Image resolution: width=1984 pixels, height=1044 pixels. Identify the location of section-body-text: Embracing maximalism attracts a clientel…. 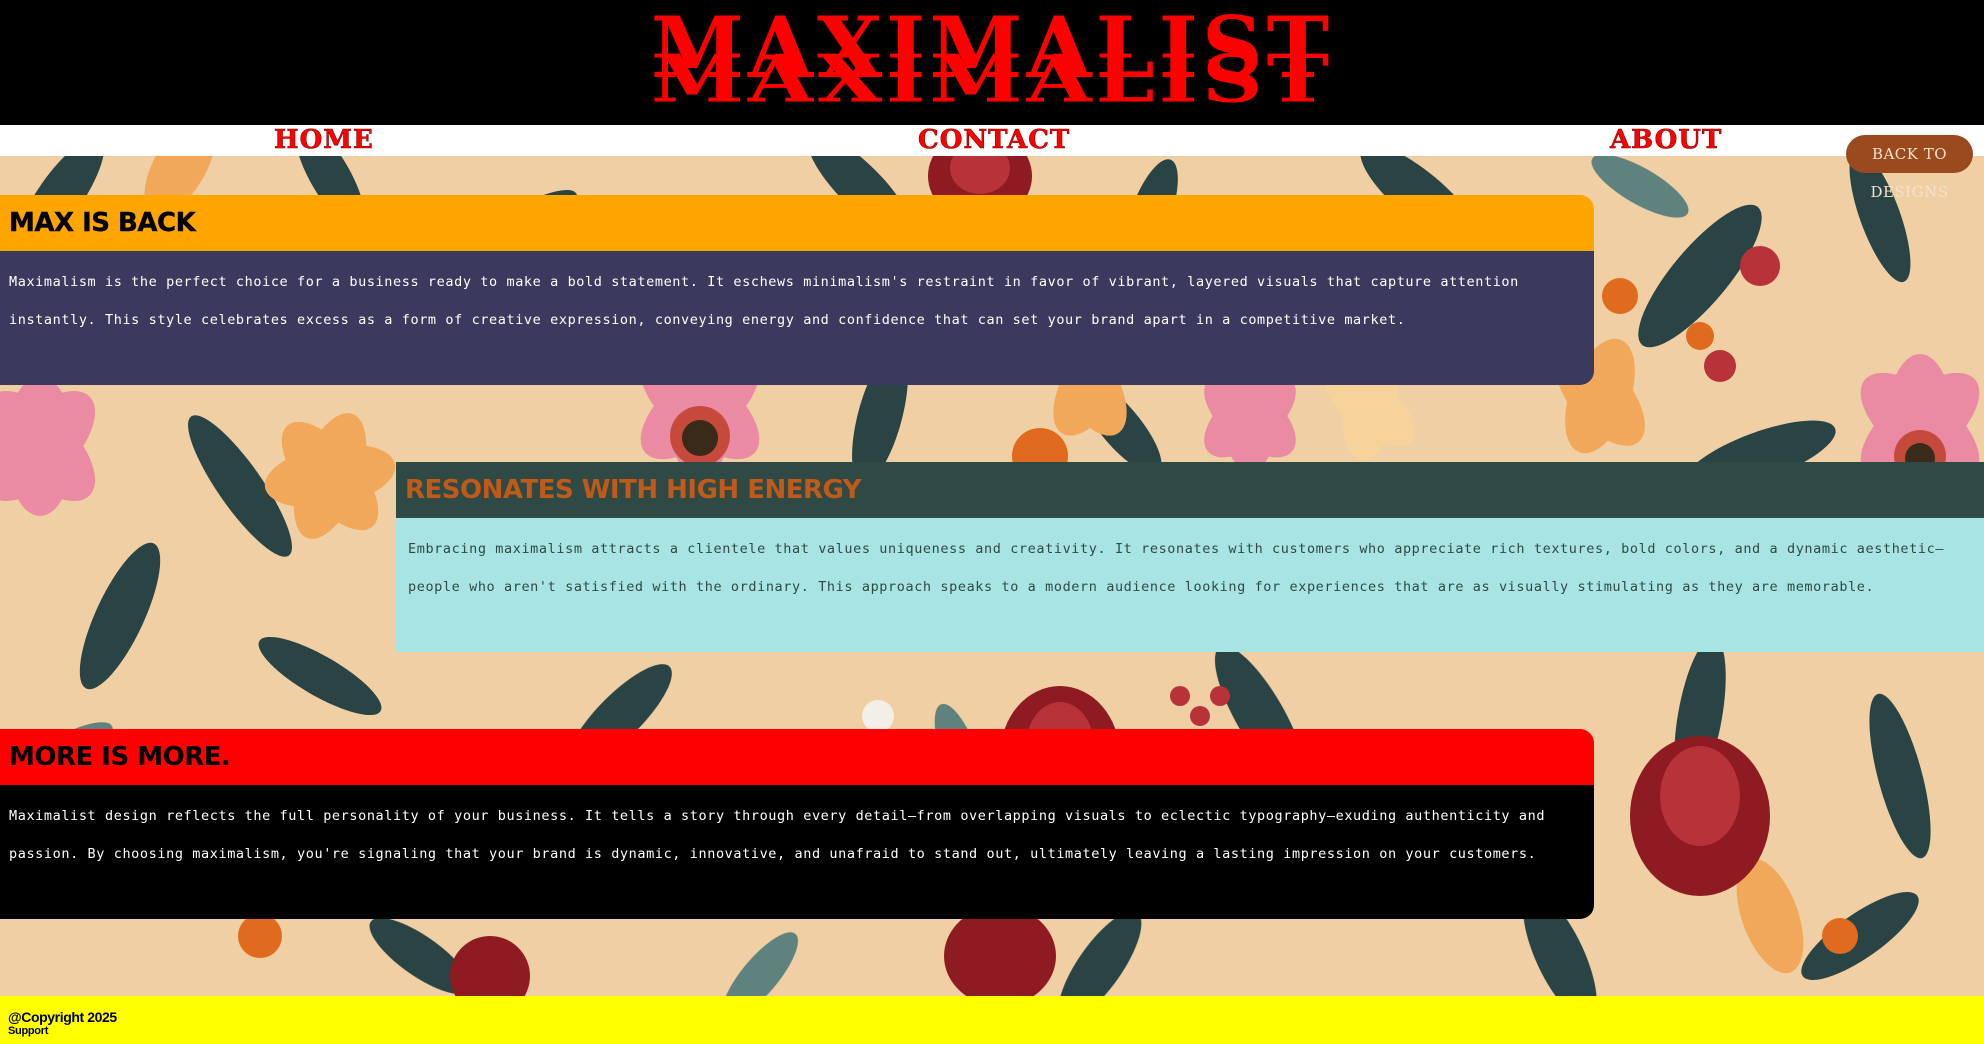
(1190, 585).